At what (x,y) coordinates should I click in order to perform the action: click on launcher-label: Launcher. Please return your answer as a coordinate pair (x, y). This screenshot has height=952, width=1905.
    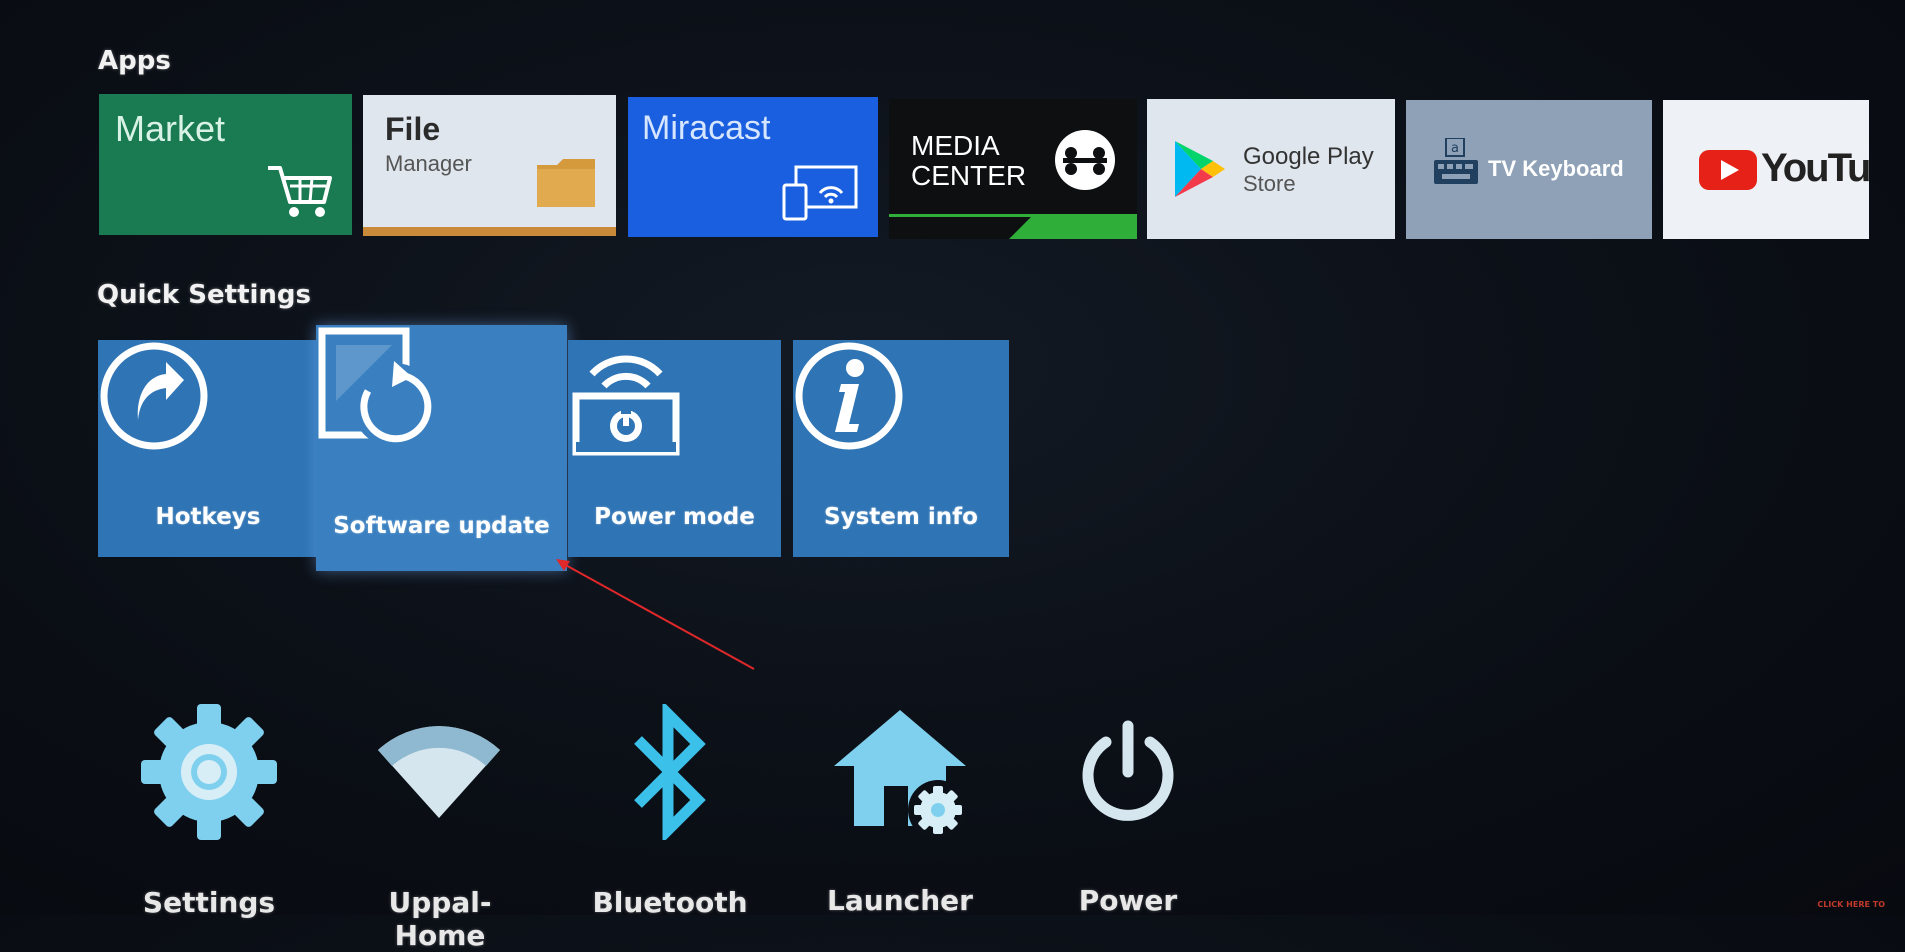
    Looking at the image, I should click on (900, 900).